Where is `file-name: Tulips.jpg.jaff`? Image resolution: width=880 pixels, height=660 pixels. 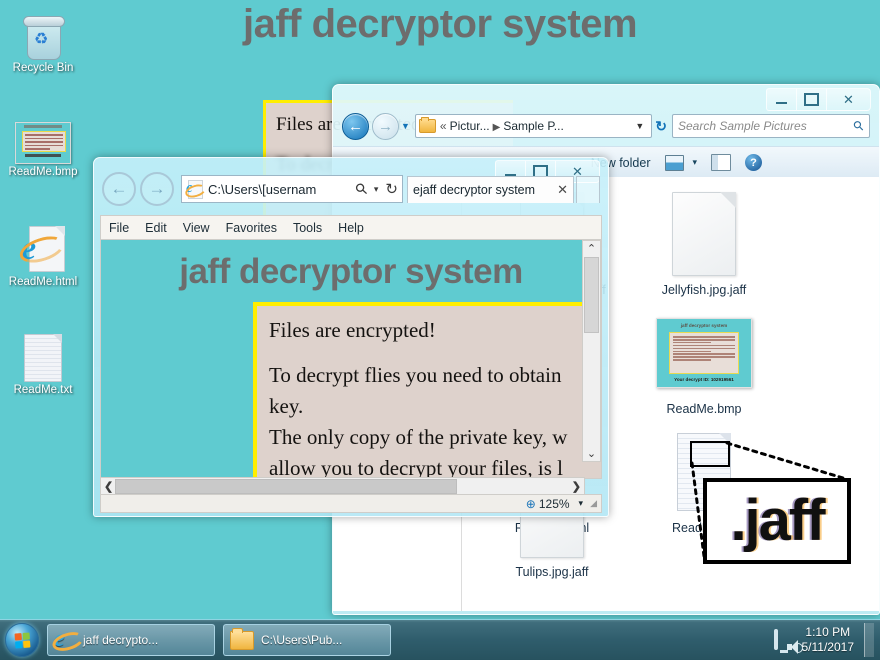
file-name: Tulips.jpg.jaff is located at coordinates (552, 572).